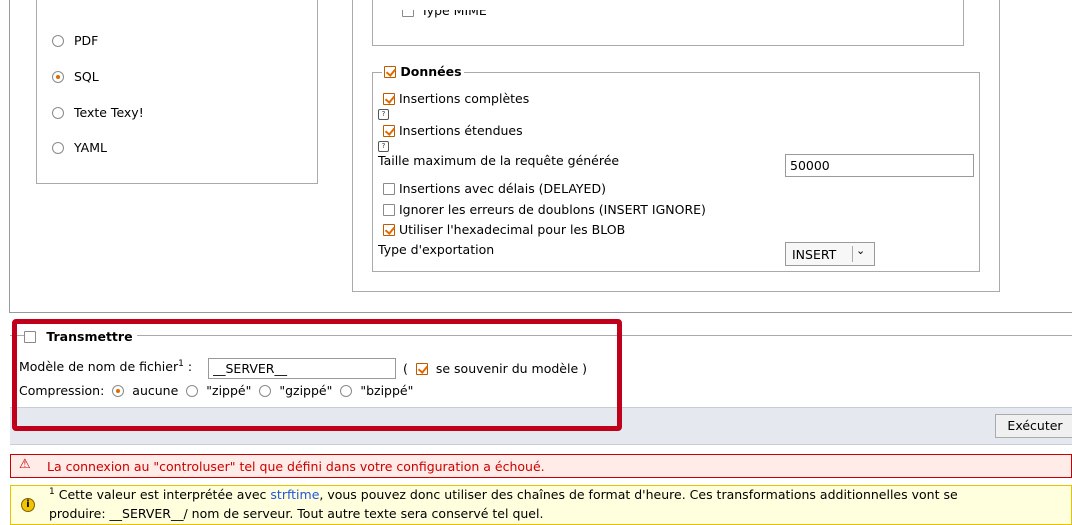 The height and width of the screenshot is (525, 1072). What do you see at coordinates (431, 71) in the screenshot?
I see `data-legend-label: Données` at bounding box center [431, 71].